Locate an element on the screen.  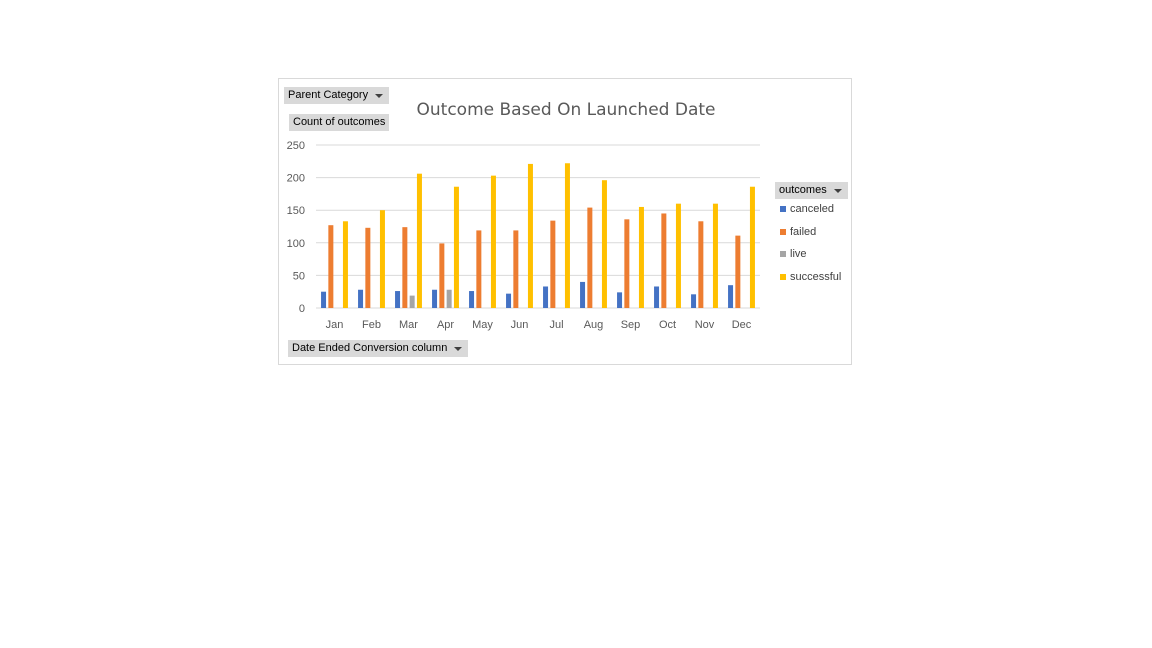
y-tick-label: 0 is located at coordinates (302, 309).